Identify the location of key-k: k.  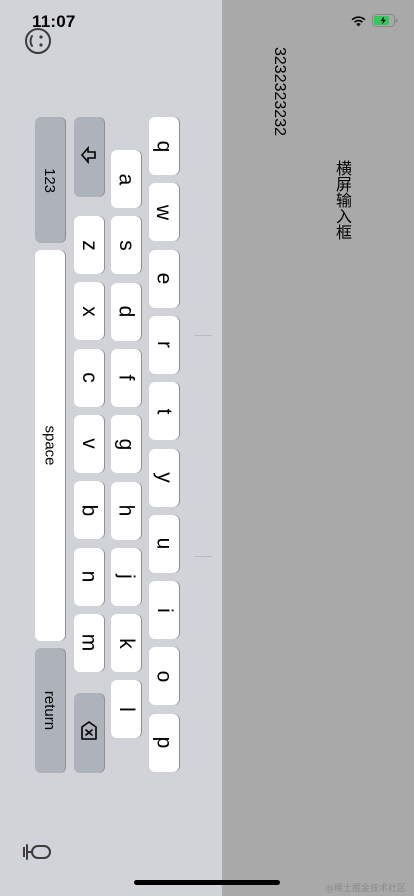
(126, 643).